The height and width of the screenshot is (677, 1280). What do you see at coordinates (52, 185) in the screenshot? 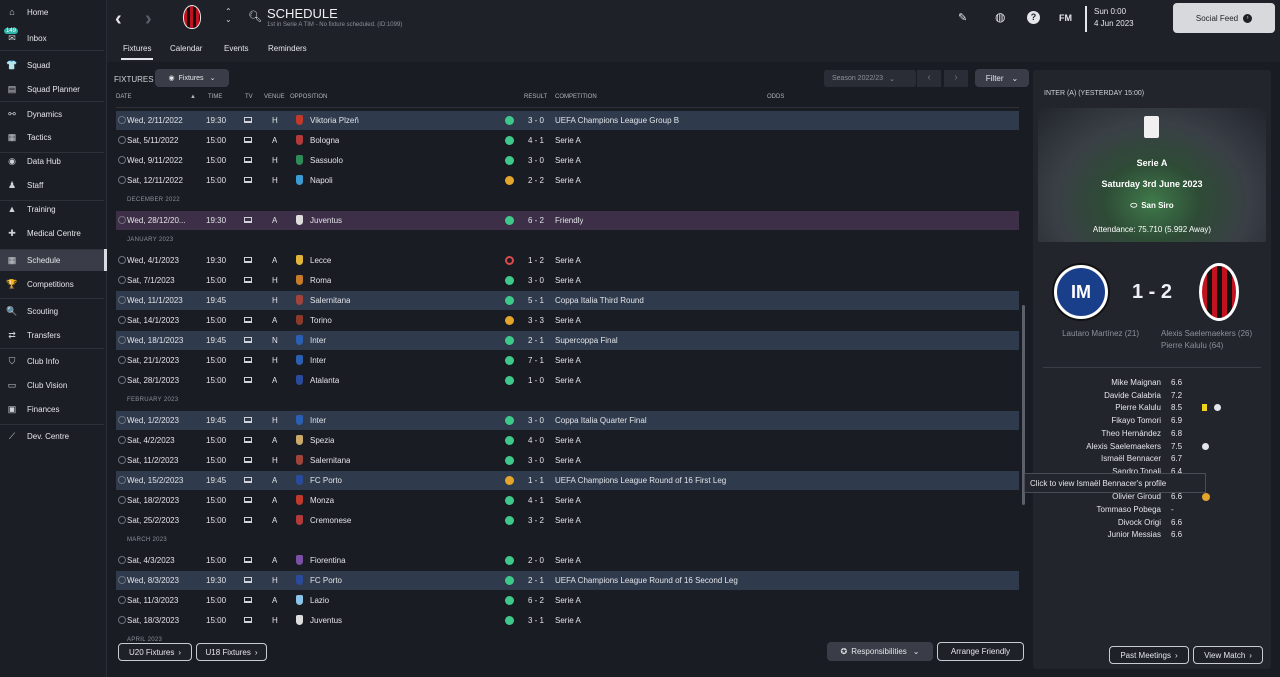
I see `sidebar-item-staff: ♟ Staff` at bounding box center [52, 185].